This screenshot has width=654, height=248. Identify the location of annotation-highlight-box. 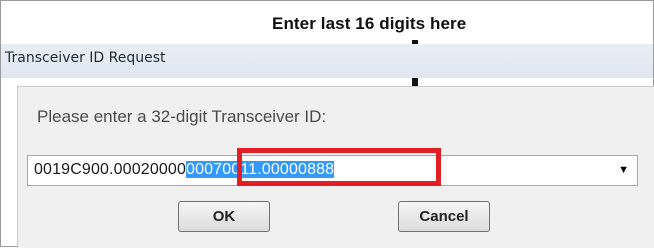
(339, 167).